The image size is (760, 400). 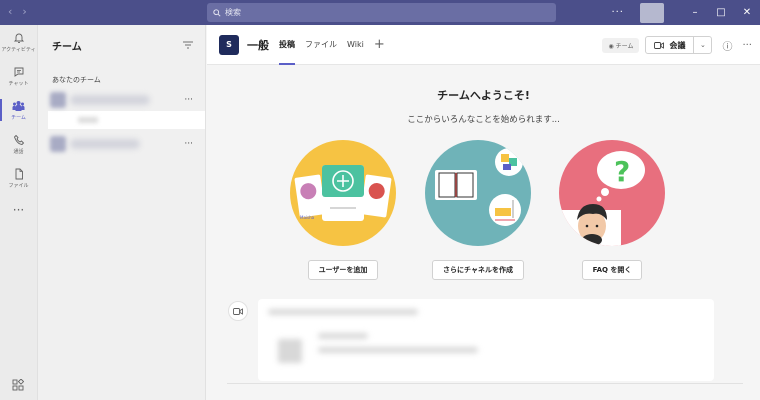 I want to click on apps-icon, so click(x=18, y=386).